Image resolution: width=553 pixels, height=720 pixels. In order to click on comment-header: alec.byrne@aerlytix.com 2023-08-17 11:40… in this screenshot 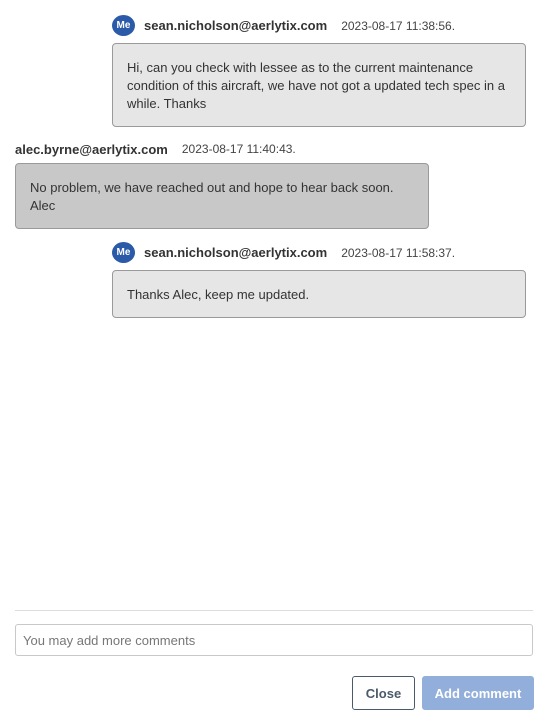, I will do `click(155, 149)`.